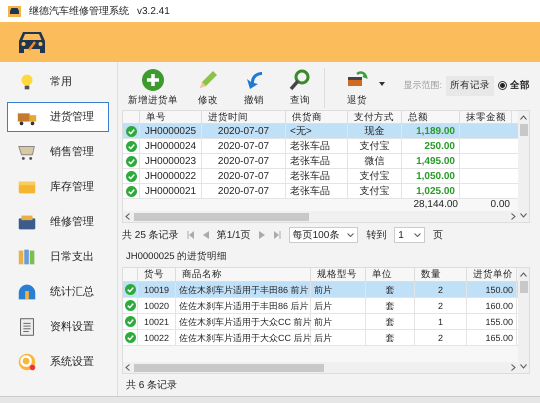 The image size is (540, 403). I want to click on table-cell: 1, so click(441, 321).